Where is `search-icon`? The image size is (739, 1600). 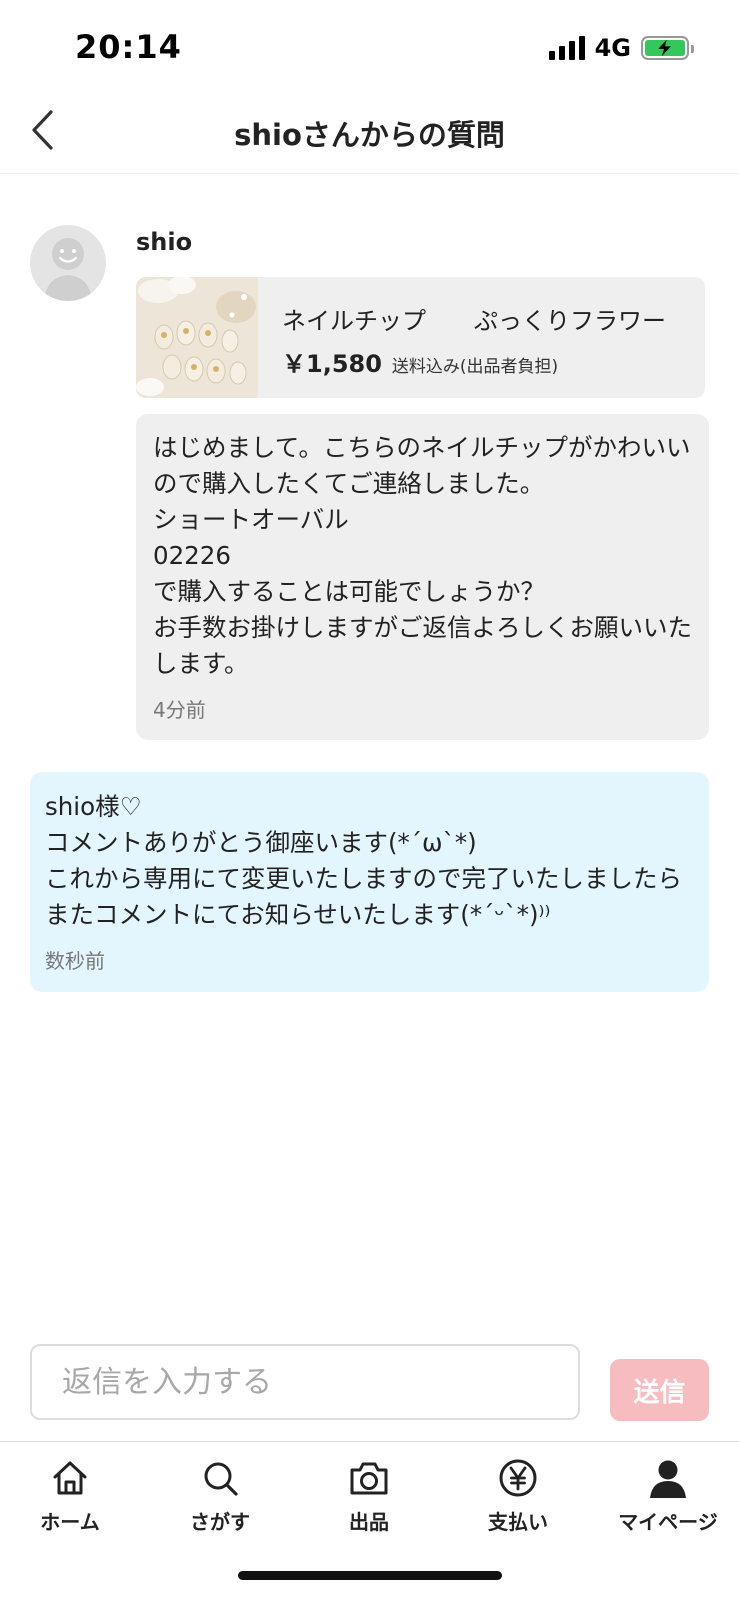
search-icon is located at coordinates (220, 1478).